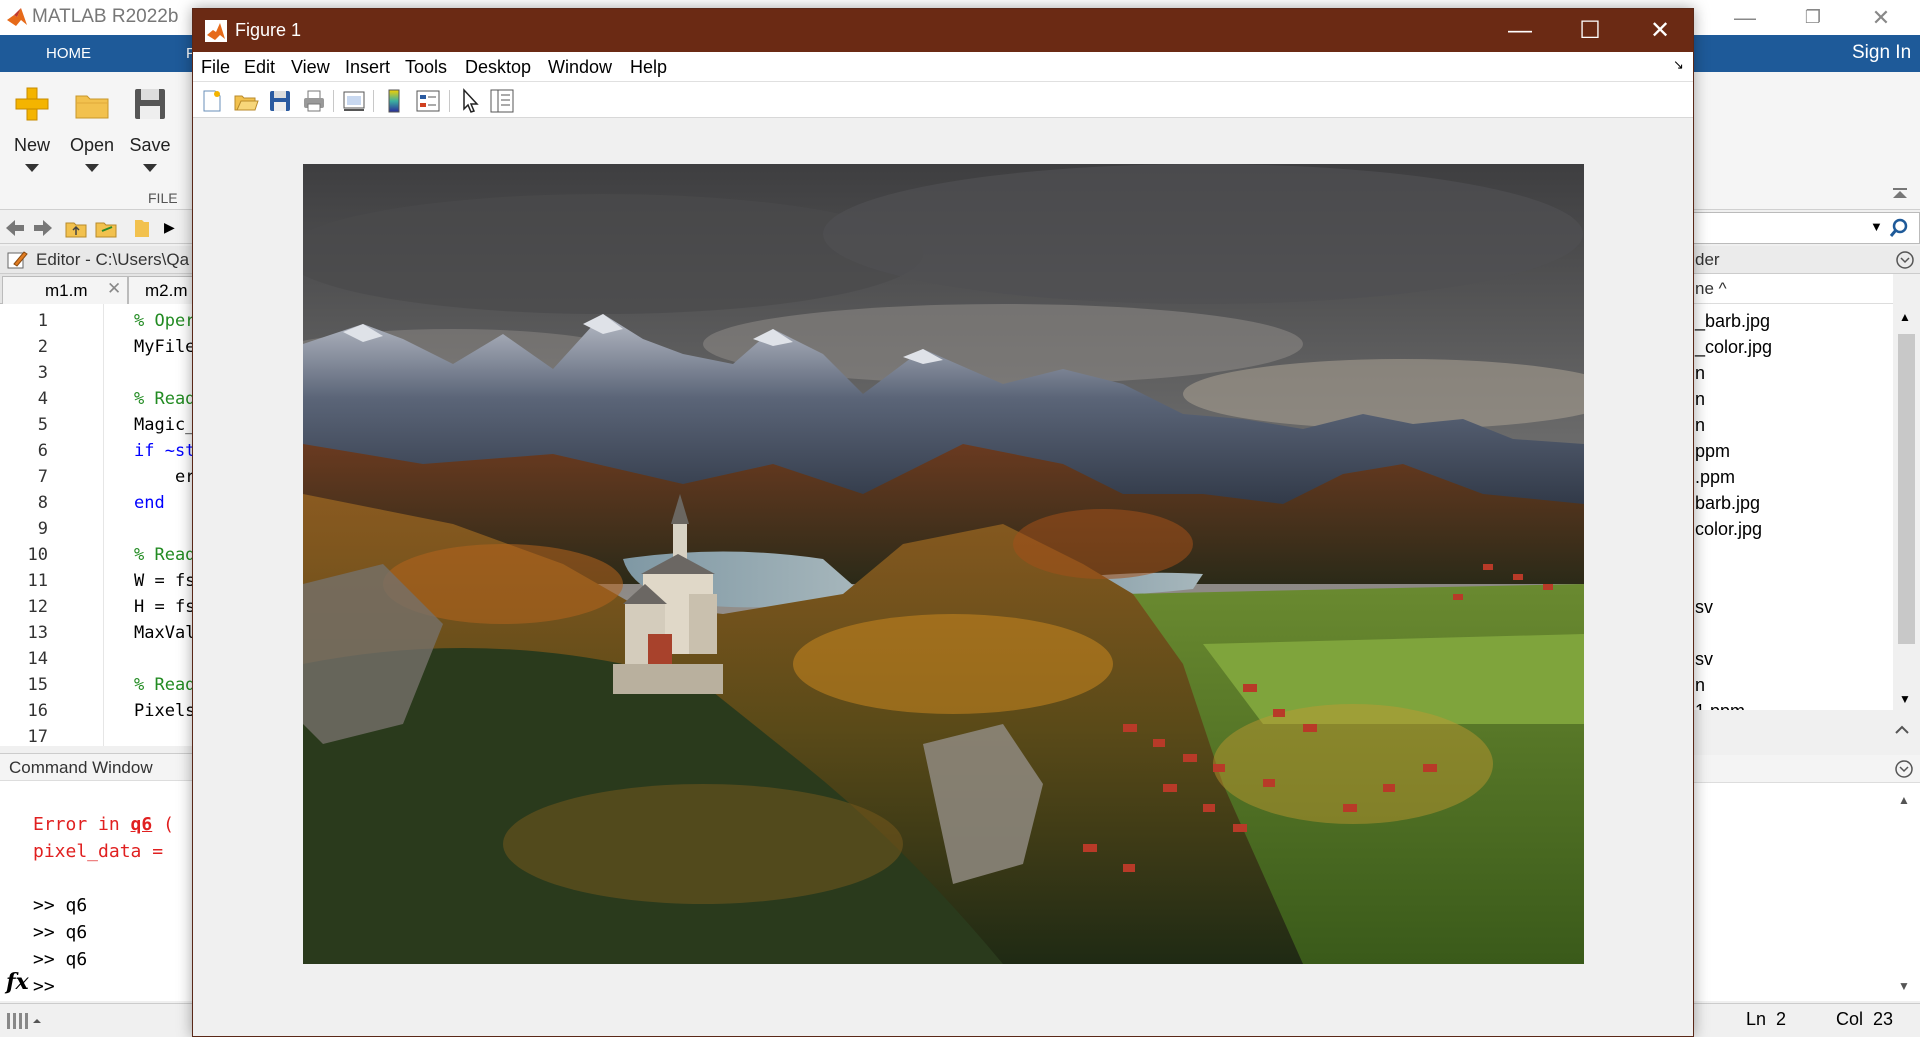 This screenshot has width=1920, height=1037. I want to click on figure-maximize-button: ☐, so click(1590, 30).